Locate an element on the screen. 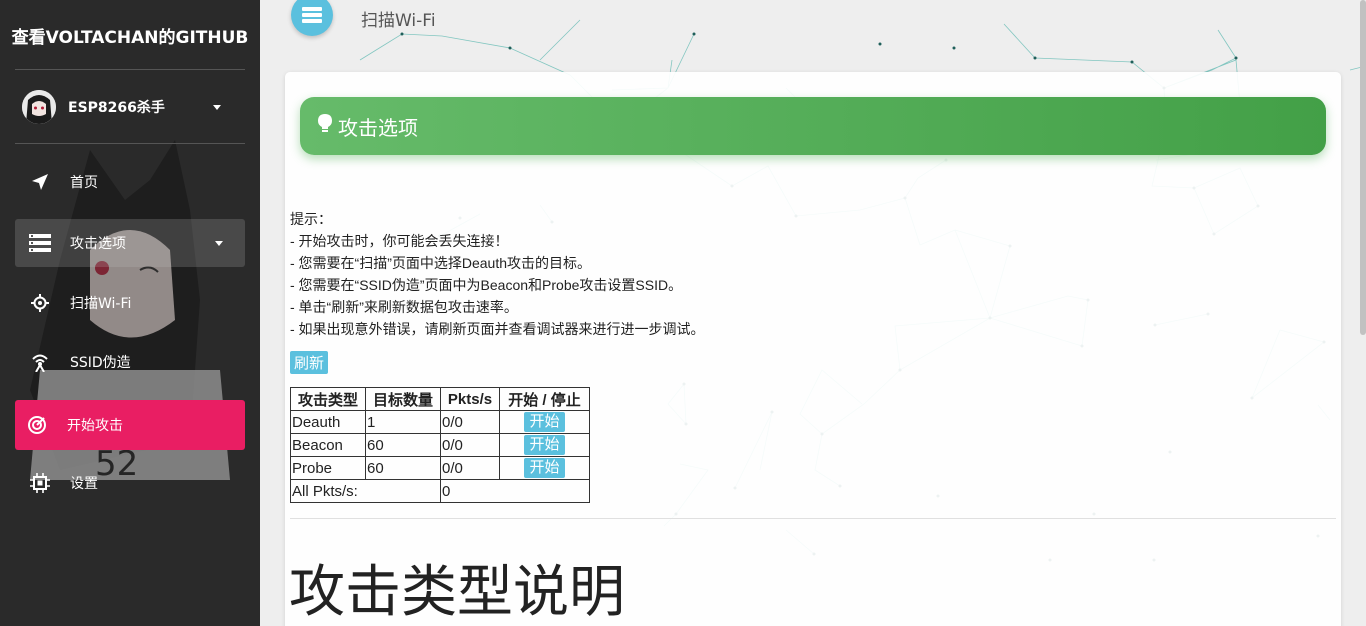 This screenshot has height=626, width=1366. table-row: Deauth 1 0/0 开始 is located at coordinates (440, 422).